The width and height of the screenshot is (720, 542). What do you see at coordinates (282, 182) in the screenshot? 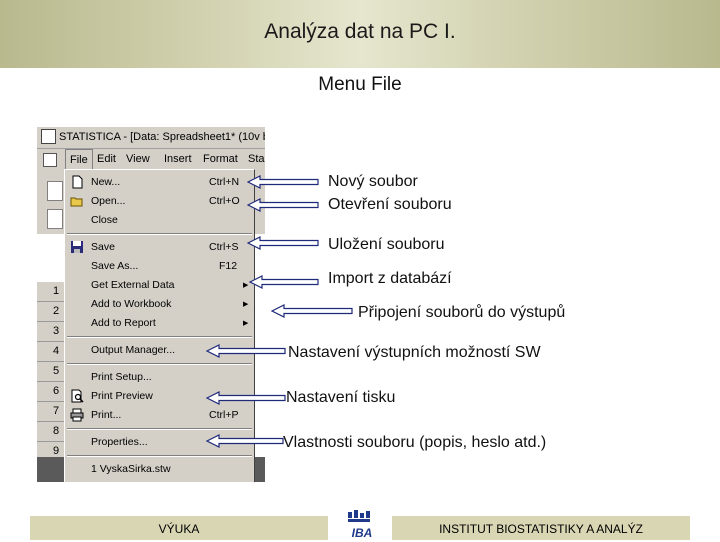
I see `arrow-new` at bounding box center [282, 182].